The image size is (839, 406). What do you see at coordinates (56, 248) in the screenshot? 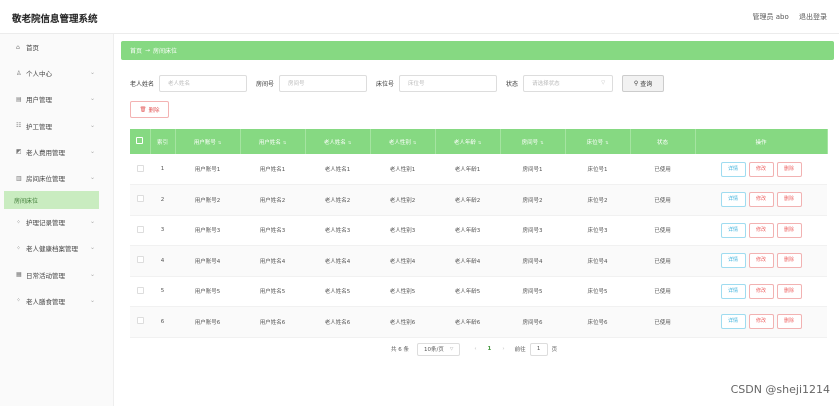
I see `sidebar-item-health: ⁘ 老人健康档案管理 ⌄` at bounding box center [56, 248].